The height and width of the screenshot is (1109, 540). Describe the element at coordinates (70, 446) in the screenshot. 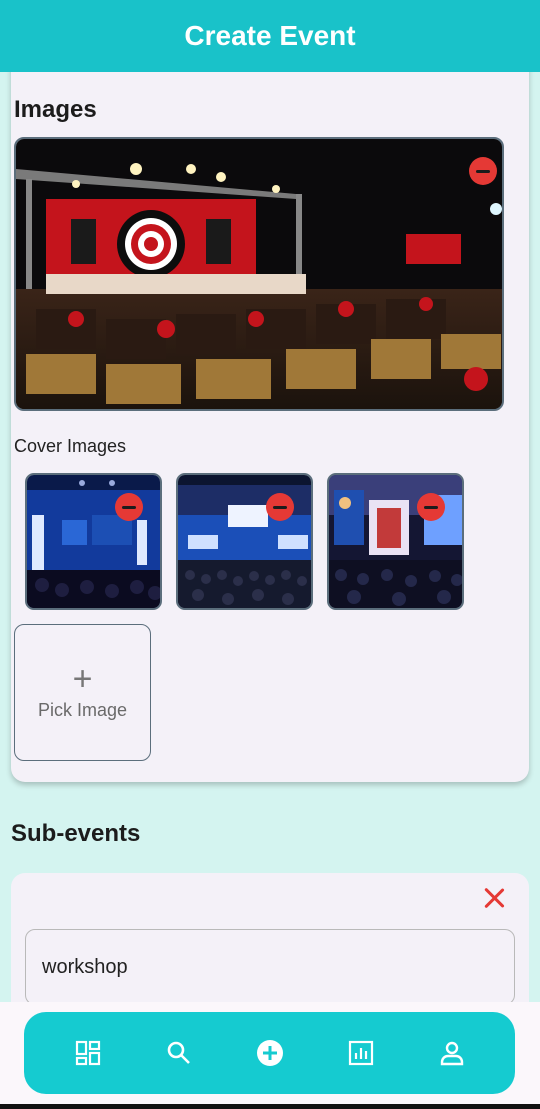

I see `cover-images-label: Cover Images` at that location.